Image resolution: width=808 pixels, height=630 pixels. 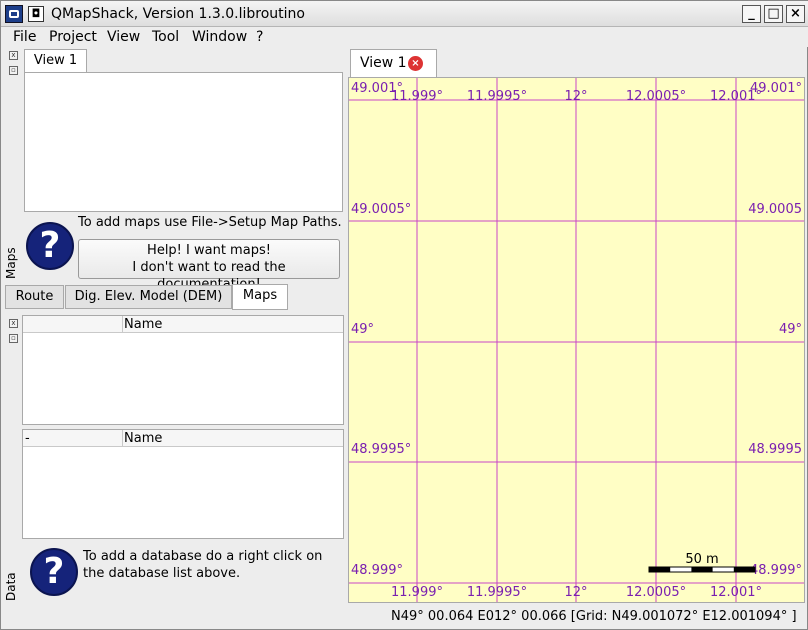 What do you see at coordinates (415, 63) in the screenshot?
I see `close-red-icon: ×` at bounding box center [415, 63].